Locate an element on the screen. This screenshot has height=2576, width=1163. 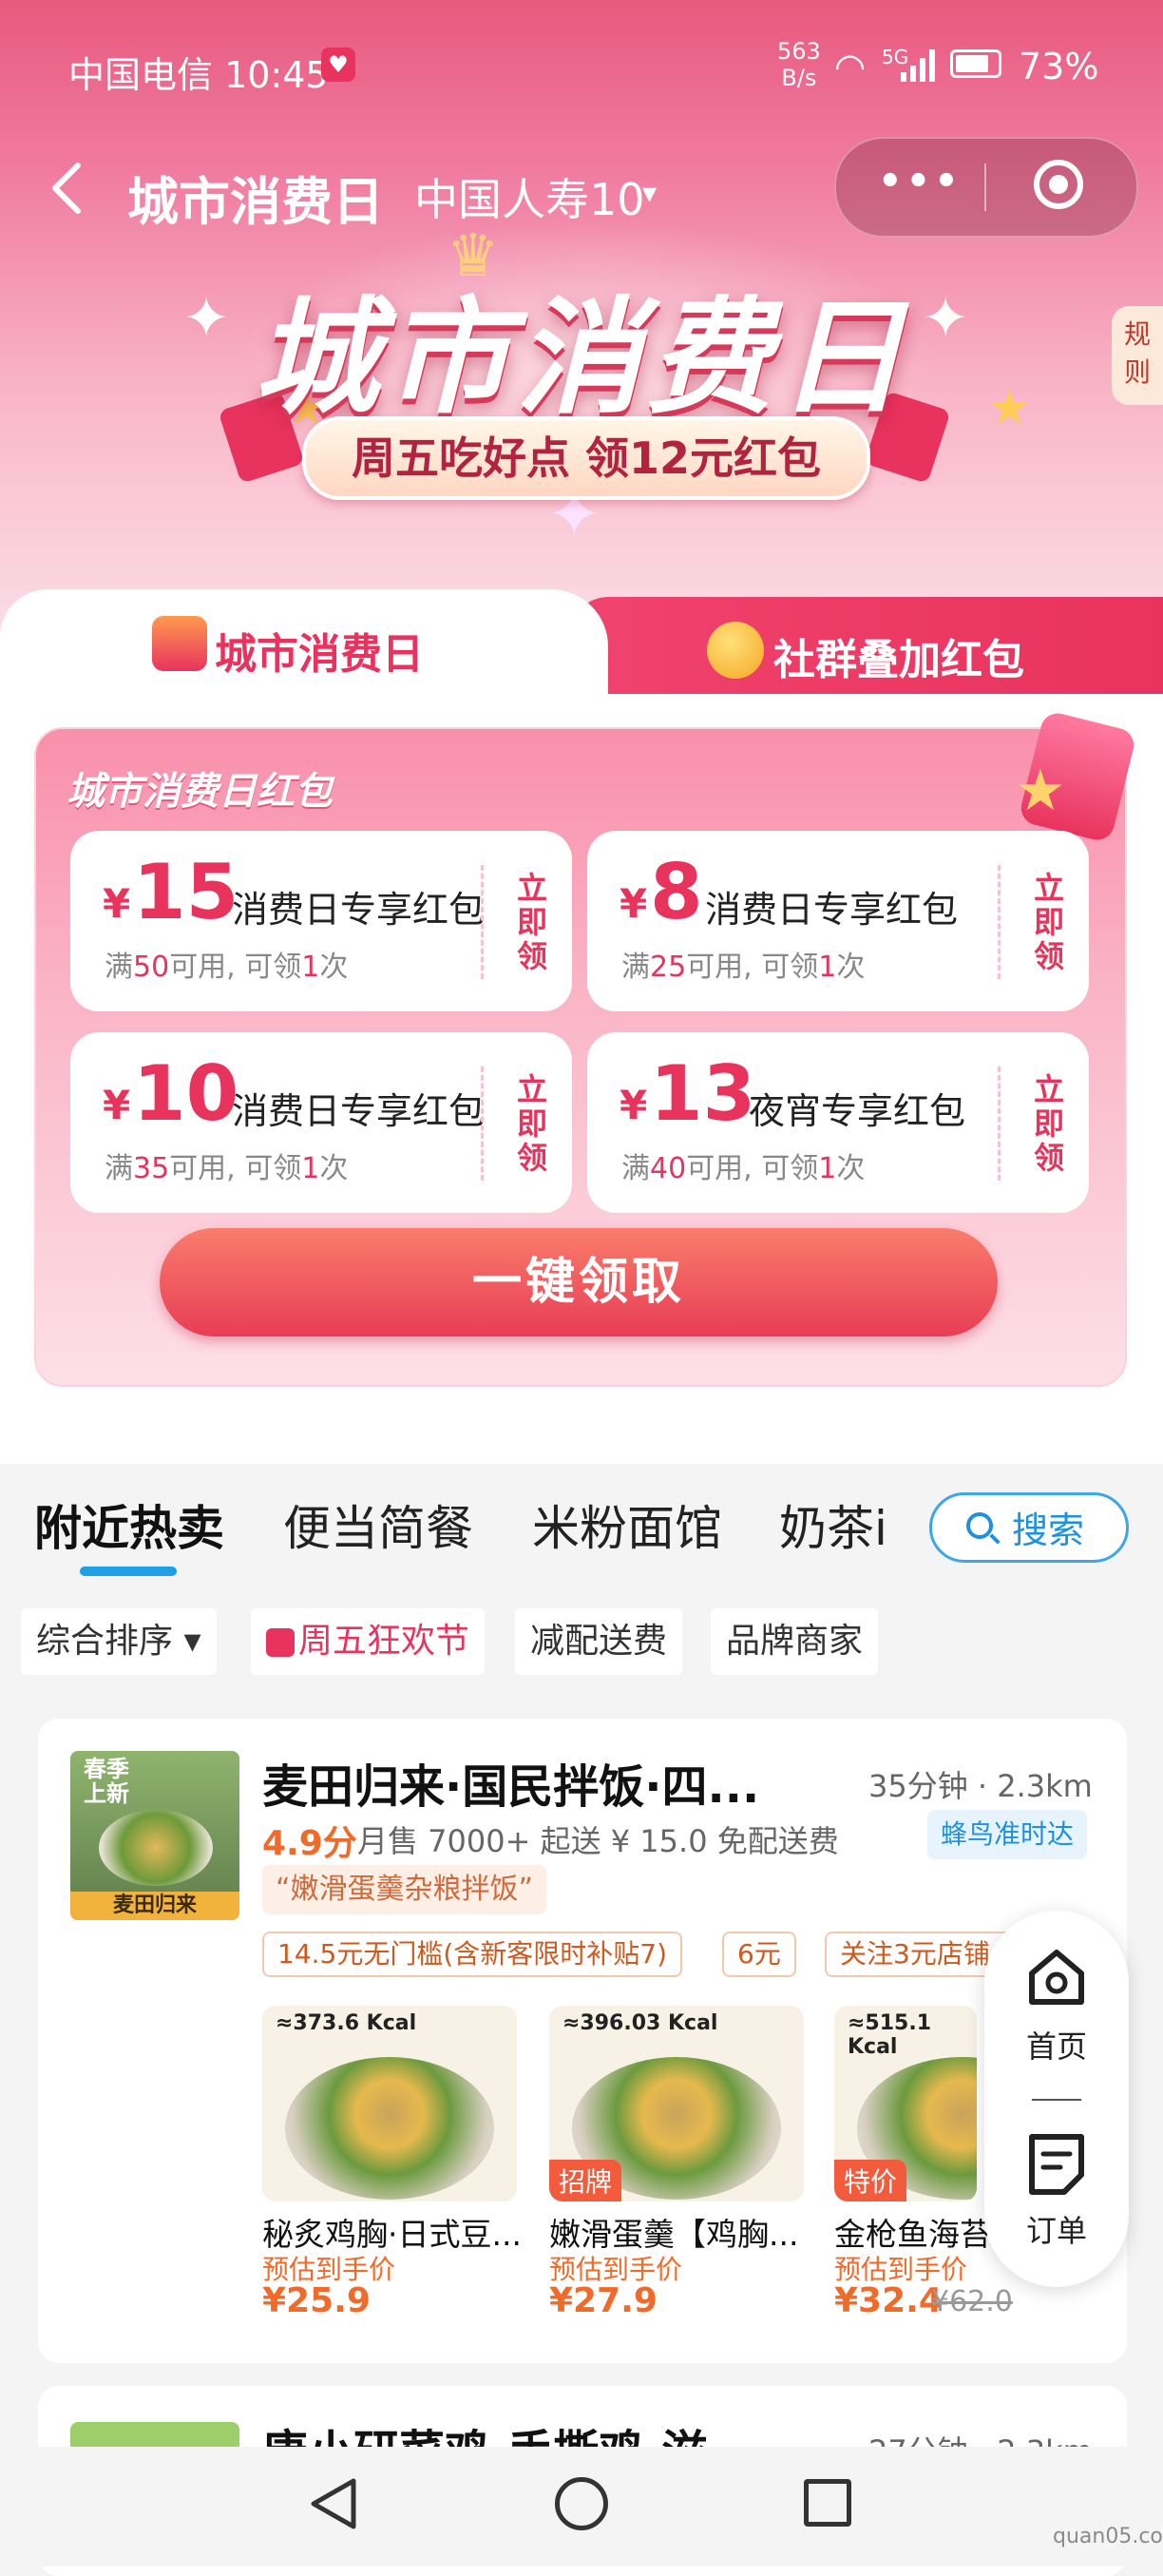
net-speed: 563 B/s is located at coordinates (799, 64).